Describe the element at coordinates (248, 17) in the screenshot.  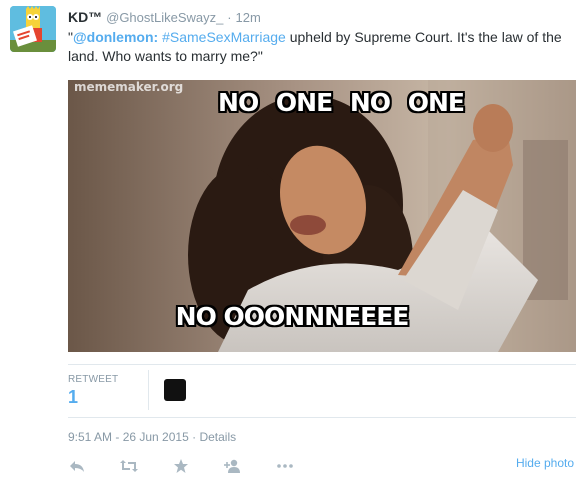
I see `tweet-time: 12m` at that location.